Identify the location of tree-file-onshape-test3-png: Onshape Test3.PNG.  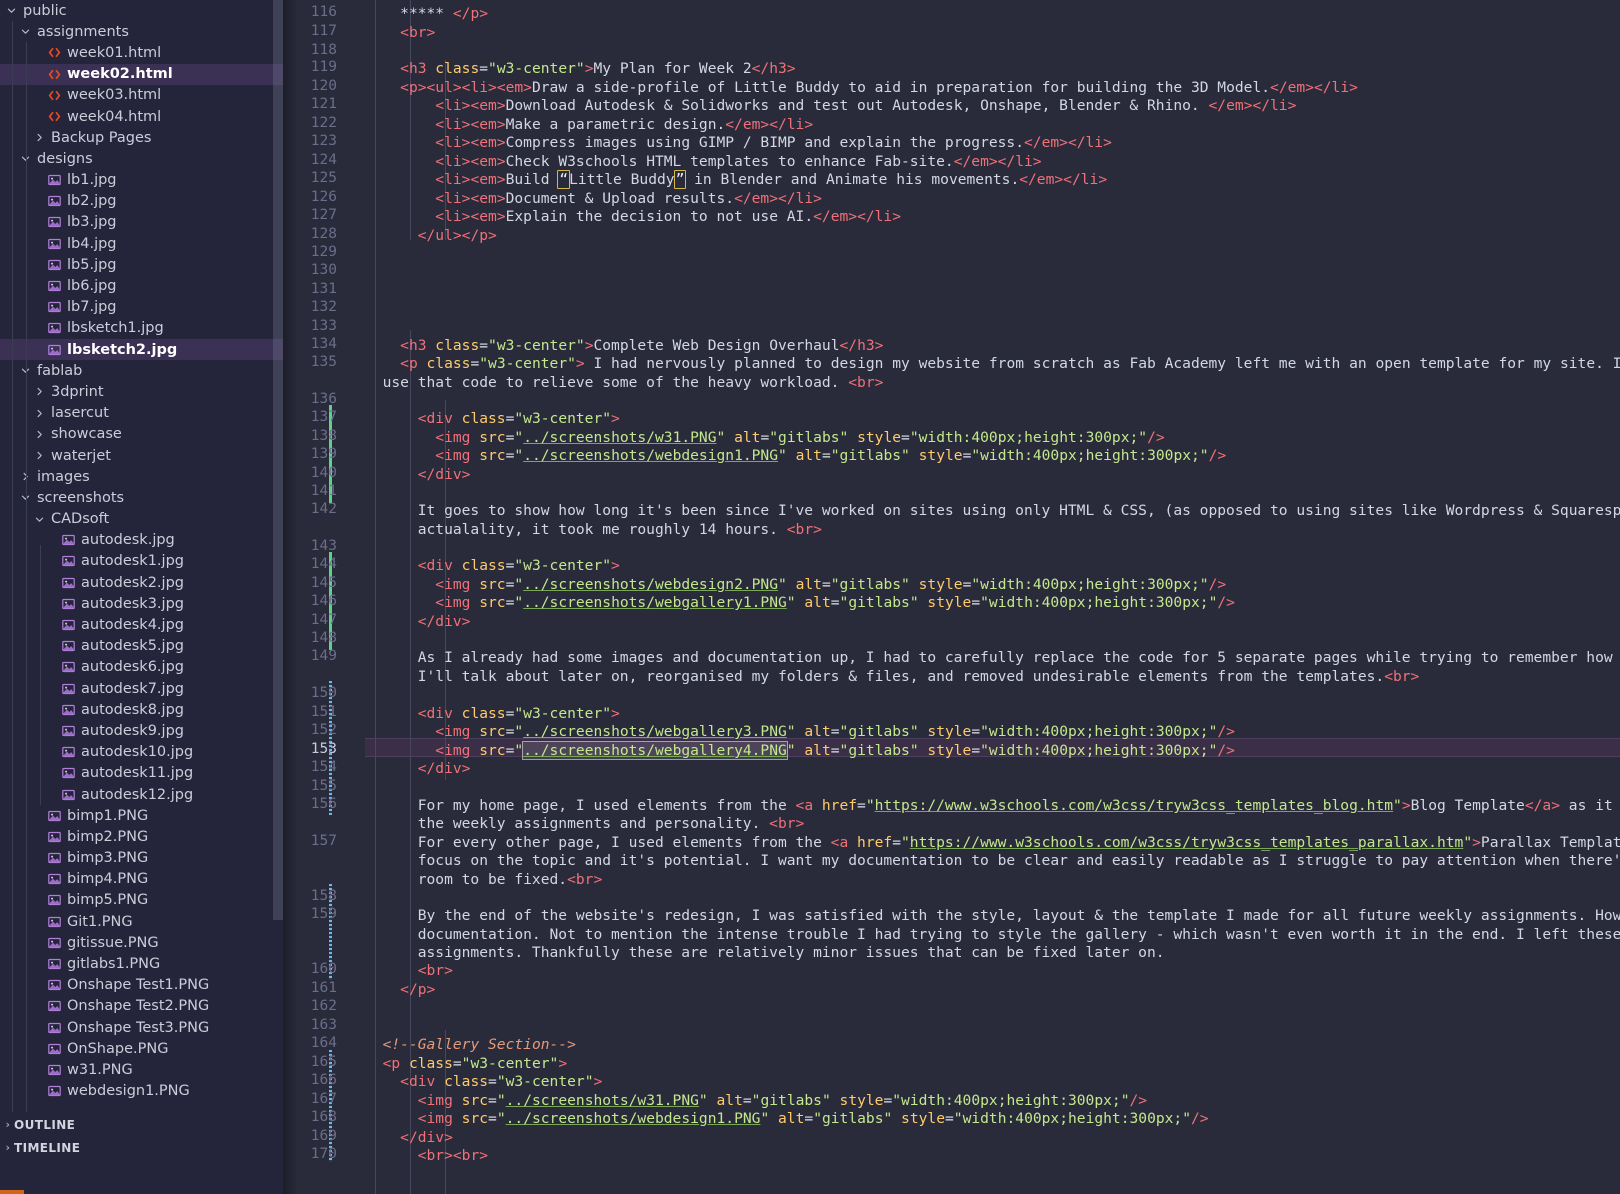
(141, 1027).